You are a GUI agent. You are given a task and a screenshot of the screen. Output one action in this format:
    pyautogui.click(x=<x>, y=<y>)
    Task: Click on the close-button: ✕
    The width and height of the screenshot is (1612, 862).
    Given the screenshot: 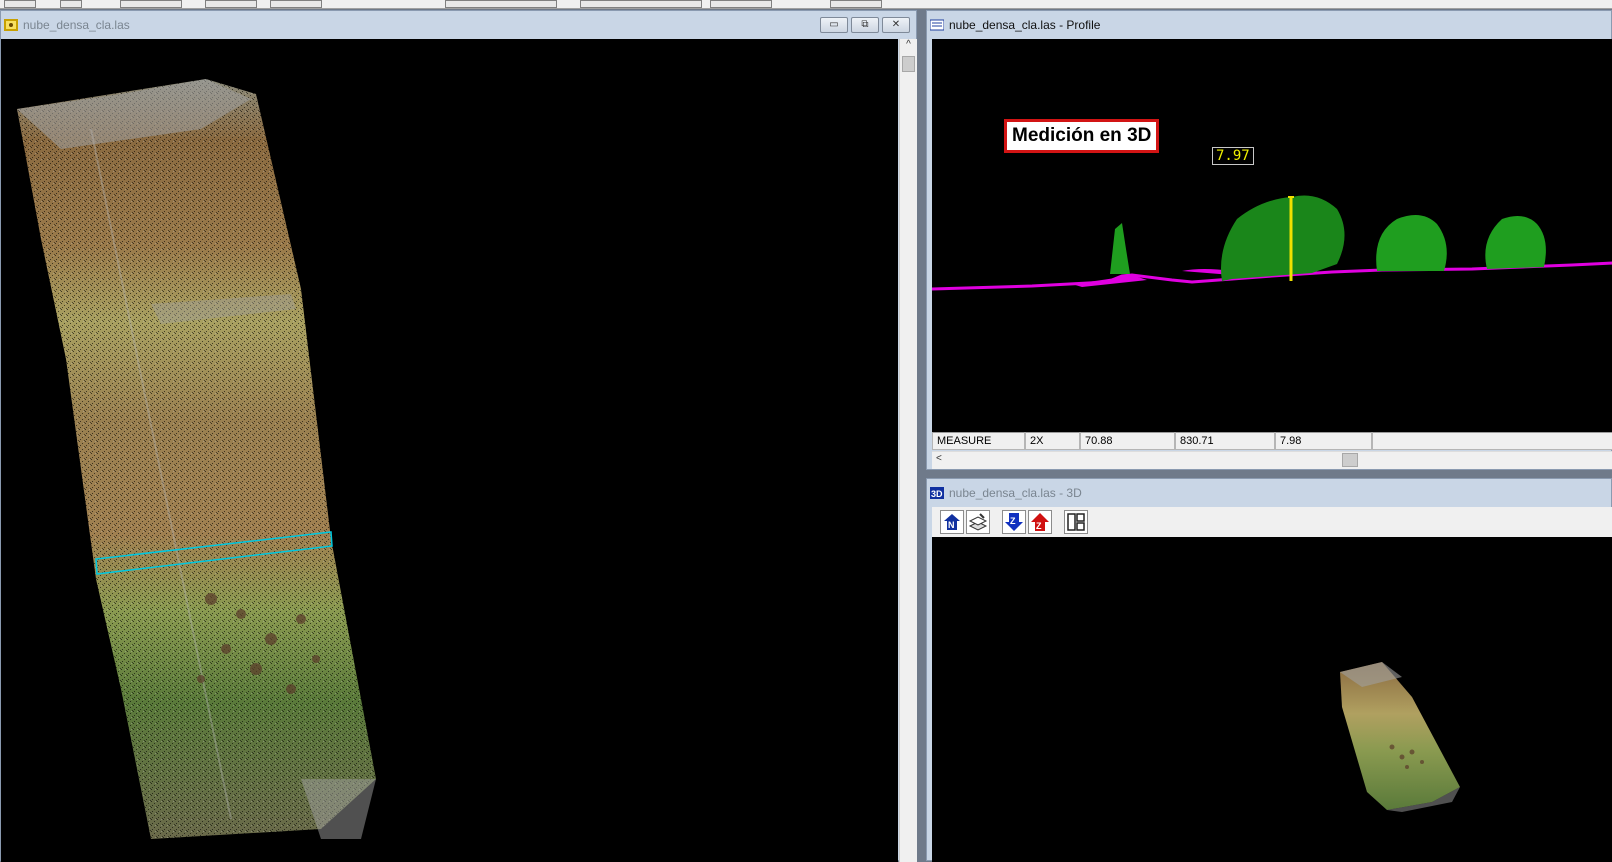 What is the action you would take?
    pyautogui.click(x=896, y=25)
    